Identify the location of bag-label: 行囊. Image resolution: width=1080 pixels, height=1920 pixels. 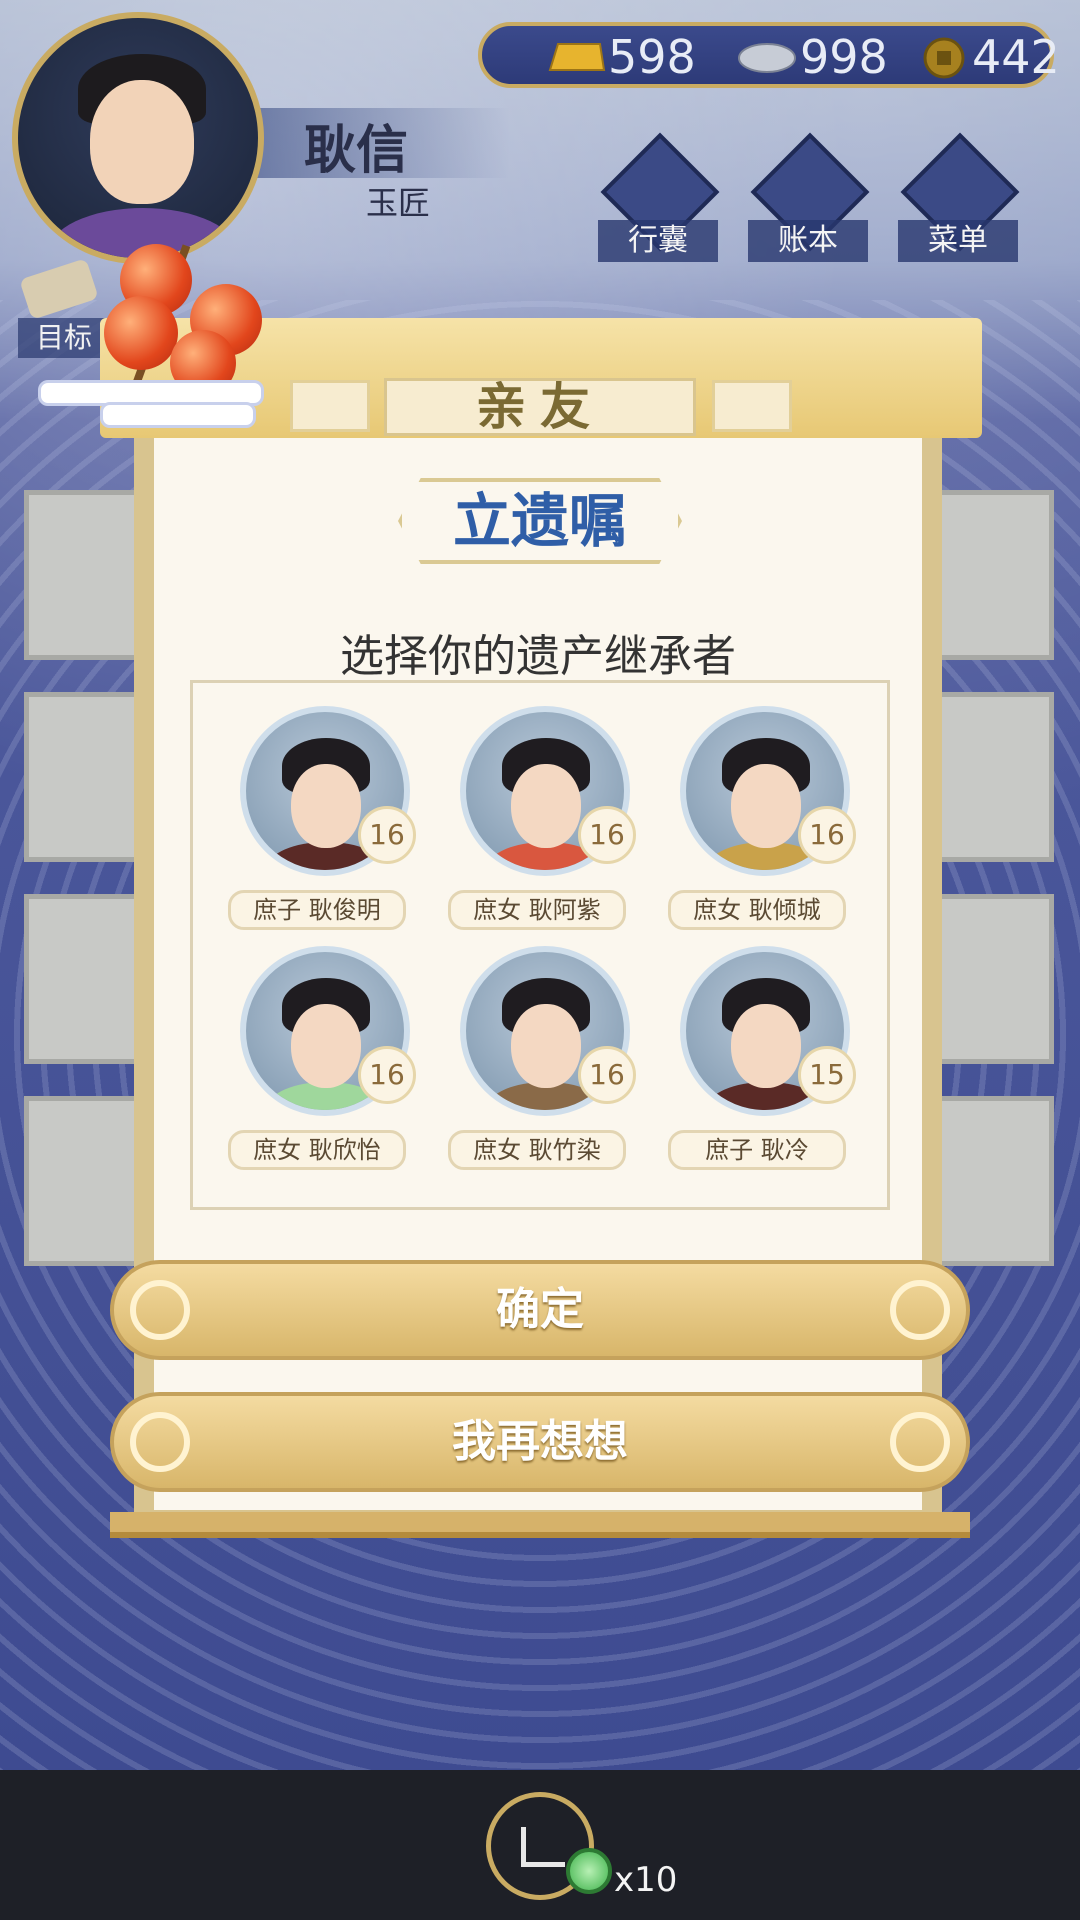
(658, 241).